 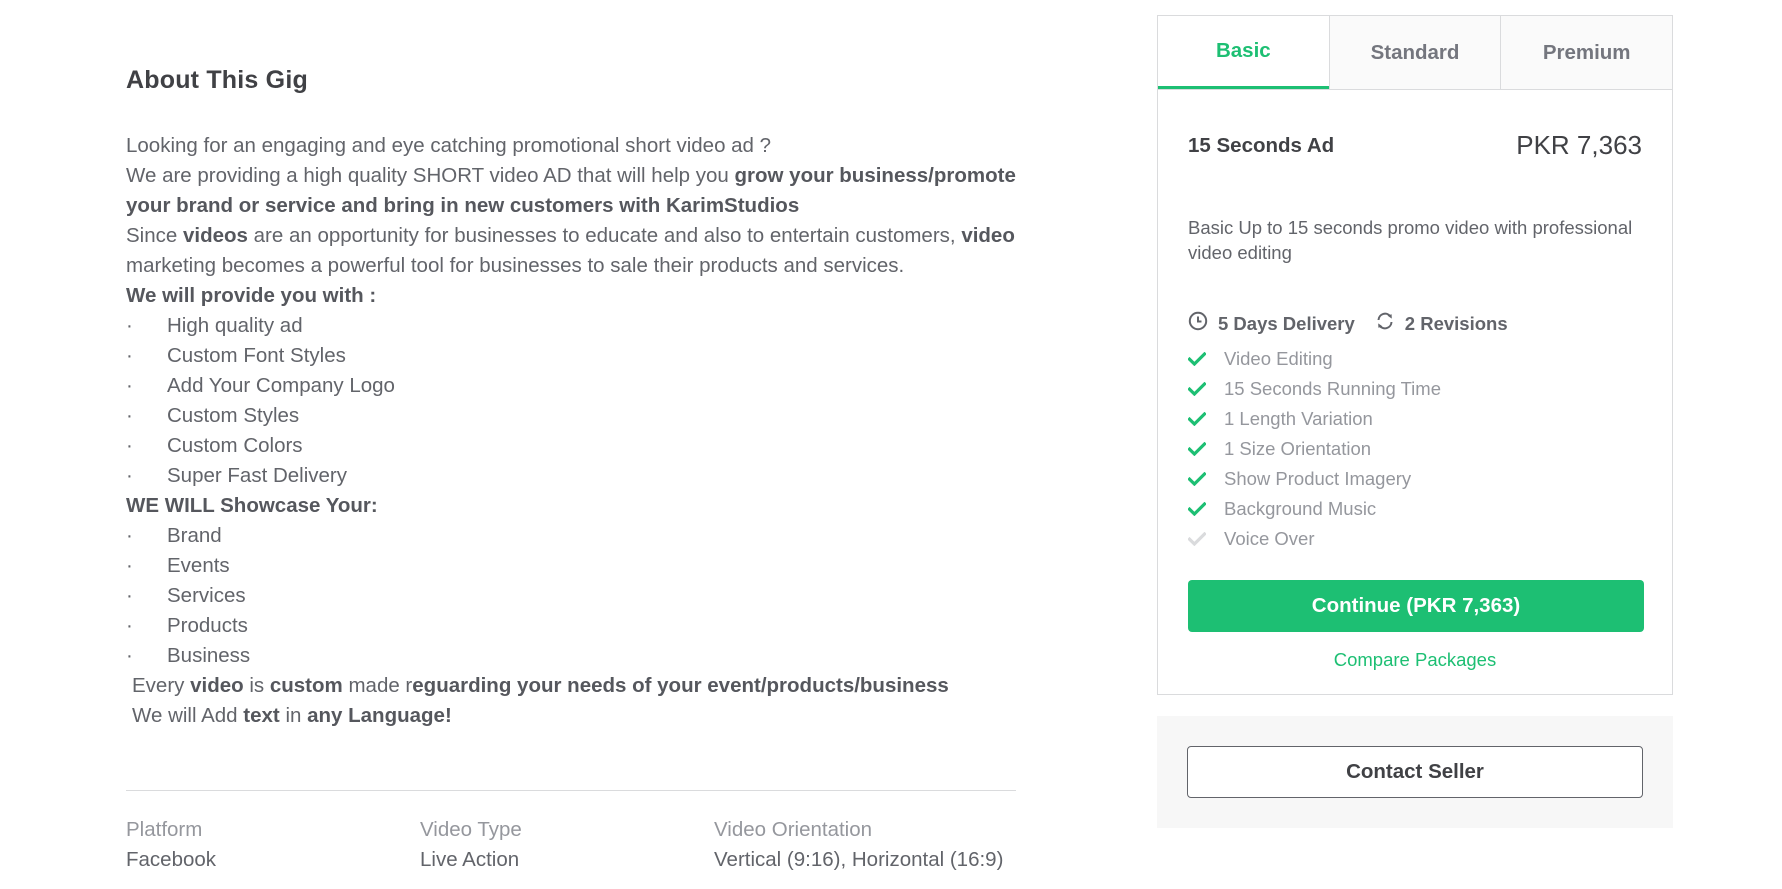 I want to click on bullet-item: · Events, so click(x=571, y=566).